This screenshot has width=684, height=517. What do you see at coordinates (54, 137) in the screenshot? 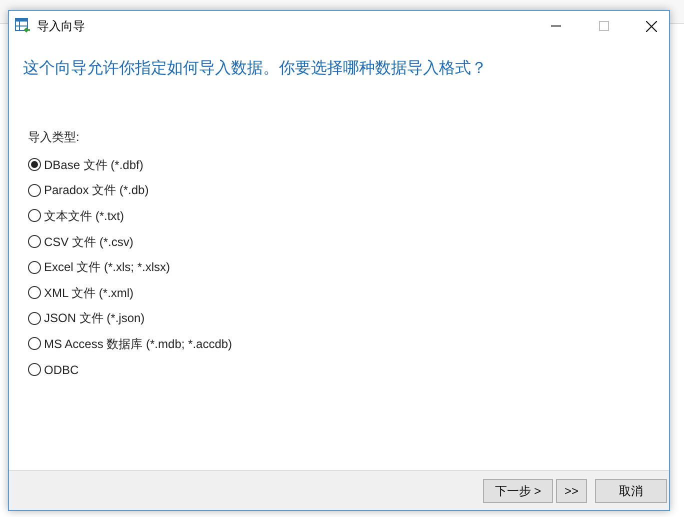
I see `group-label: 导入类型:` at bounding box center [54, 137].